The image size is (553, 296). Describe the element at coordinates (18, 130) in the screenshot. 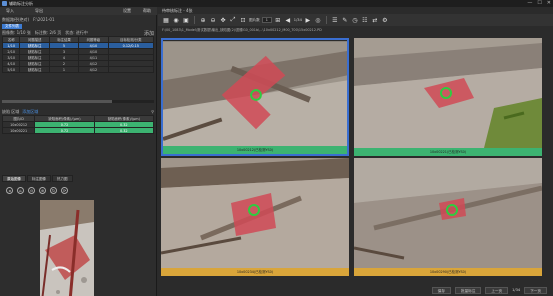

I see `cell: 10x00221` at that location.